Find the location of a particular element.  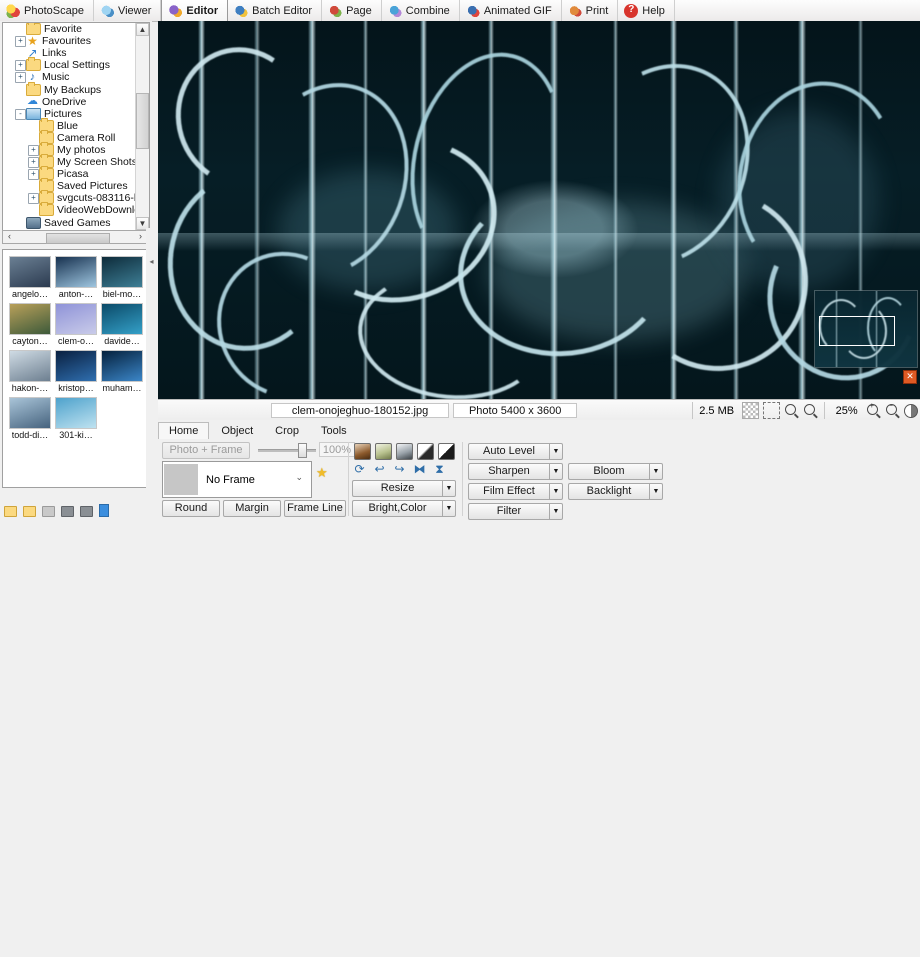

tree-expander: - is located at coordinates (20, 114).